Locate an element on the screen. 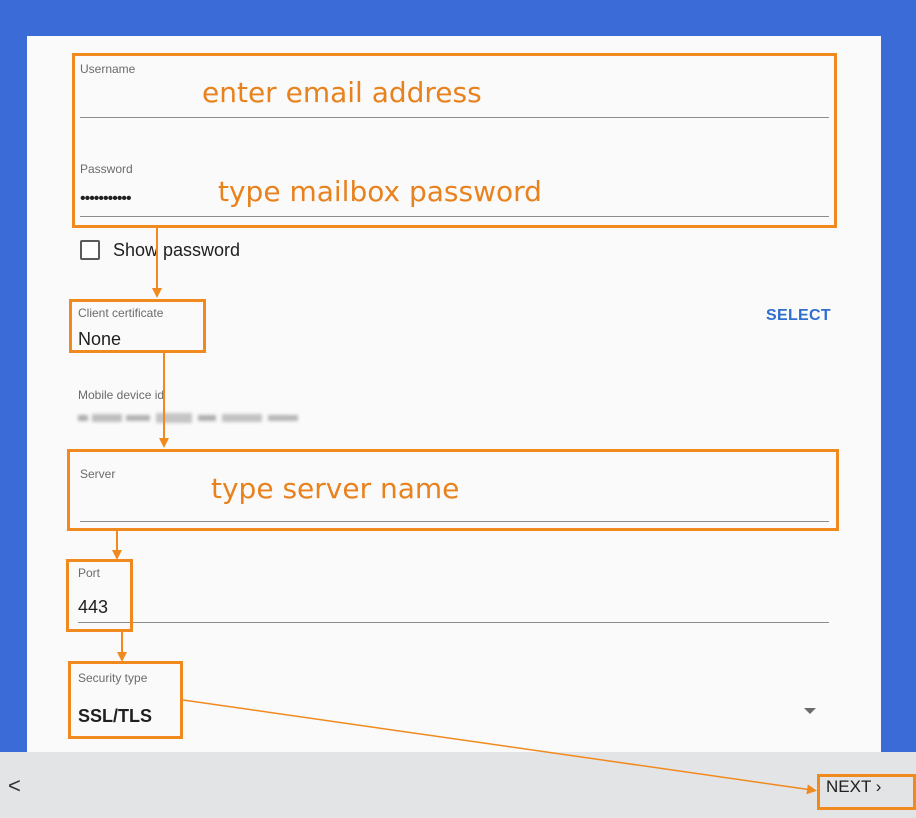  annotation-box-port is located at coordinates (99, 595).